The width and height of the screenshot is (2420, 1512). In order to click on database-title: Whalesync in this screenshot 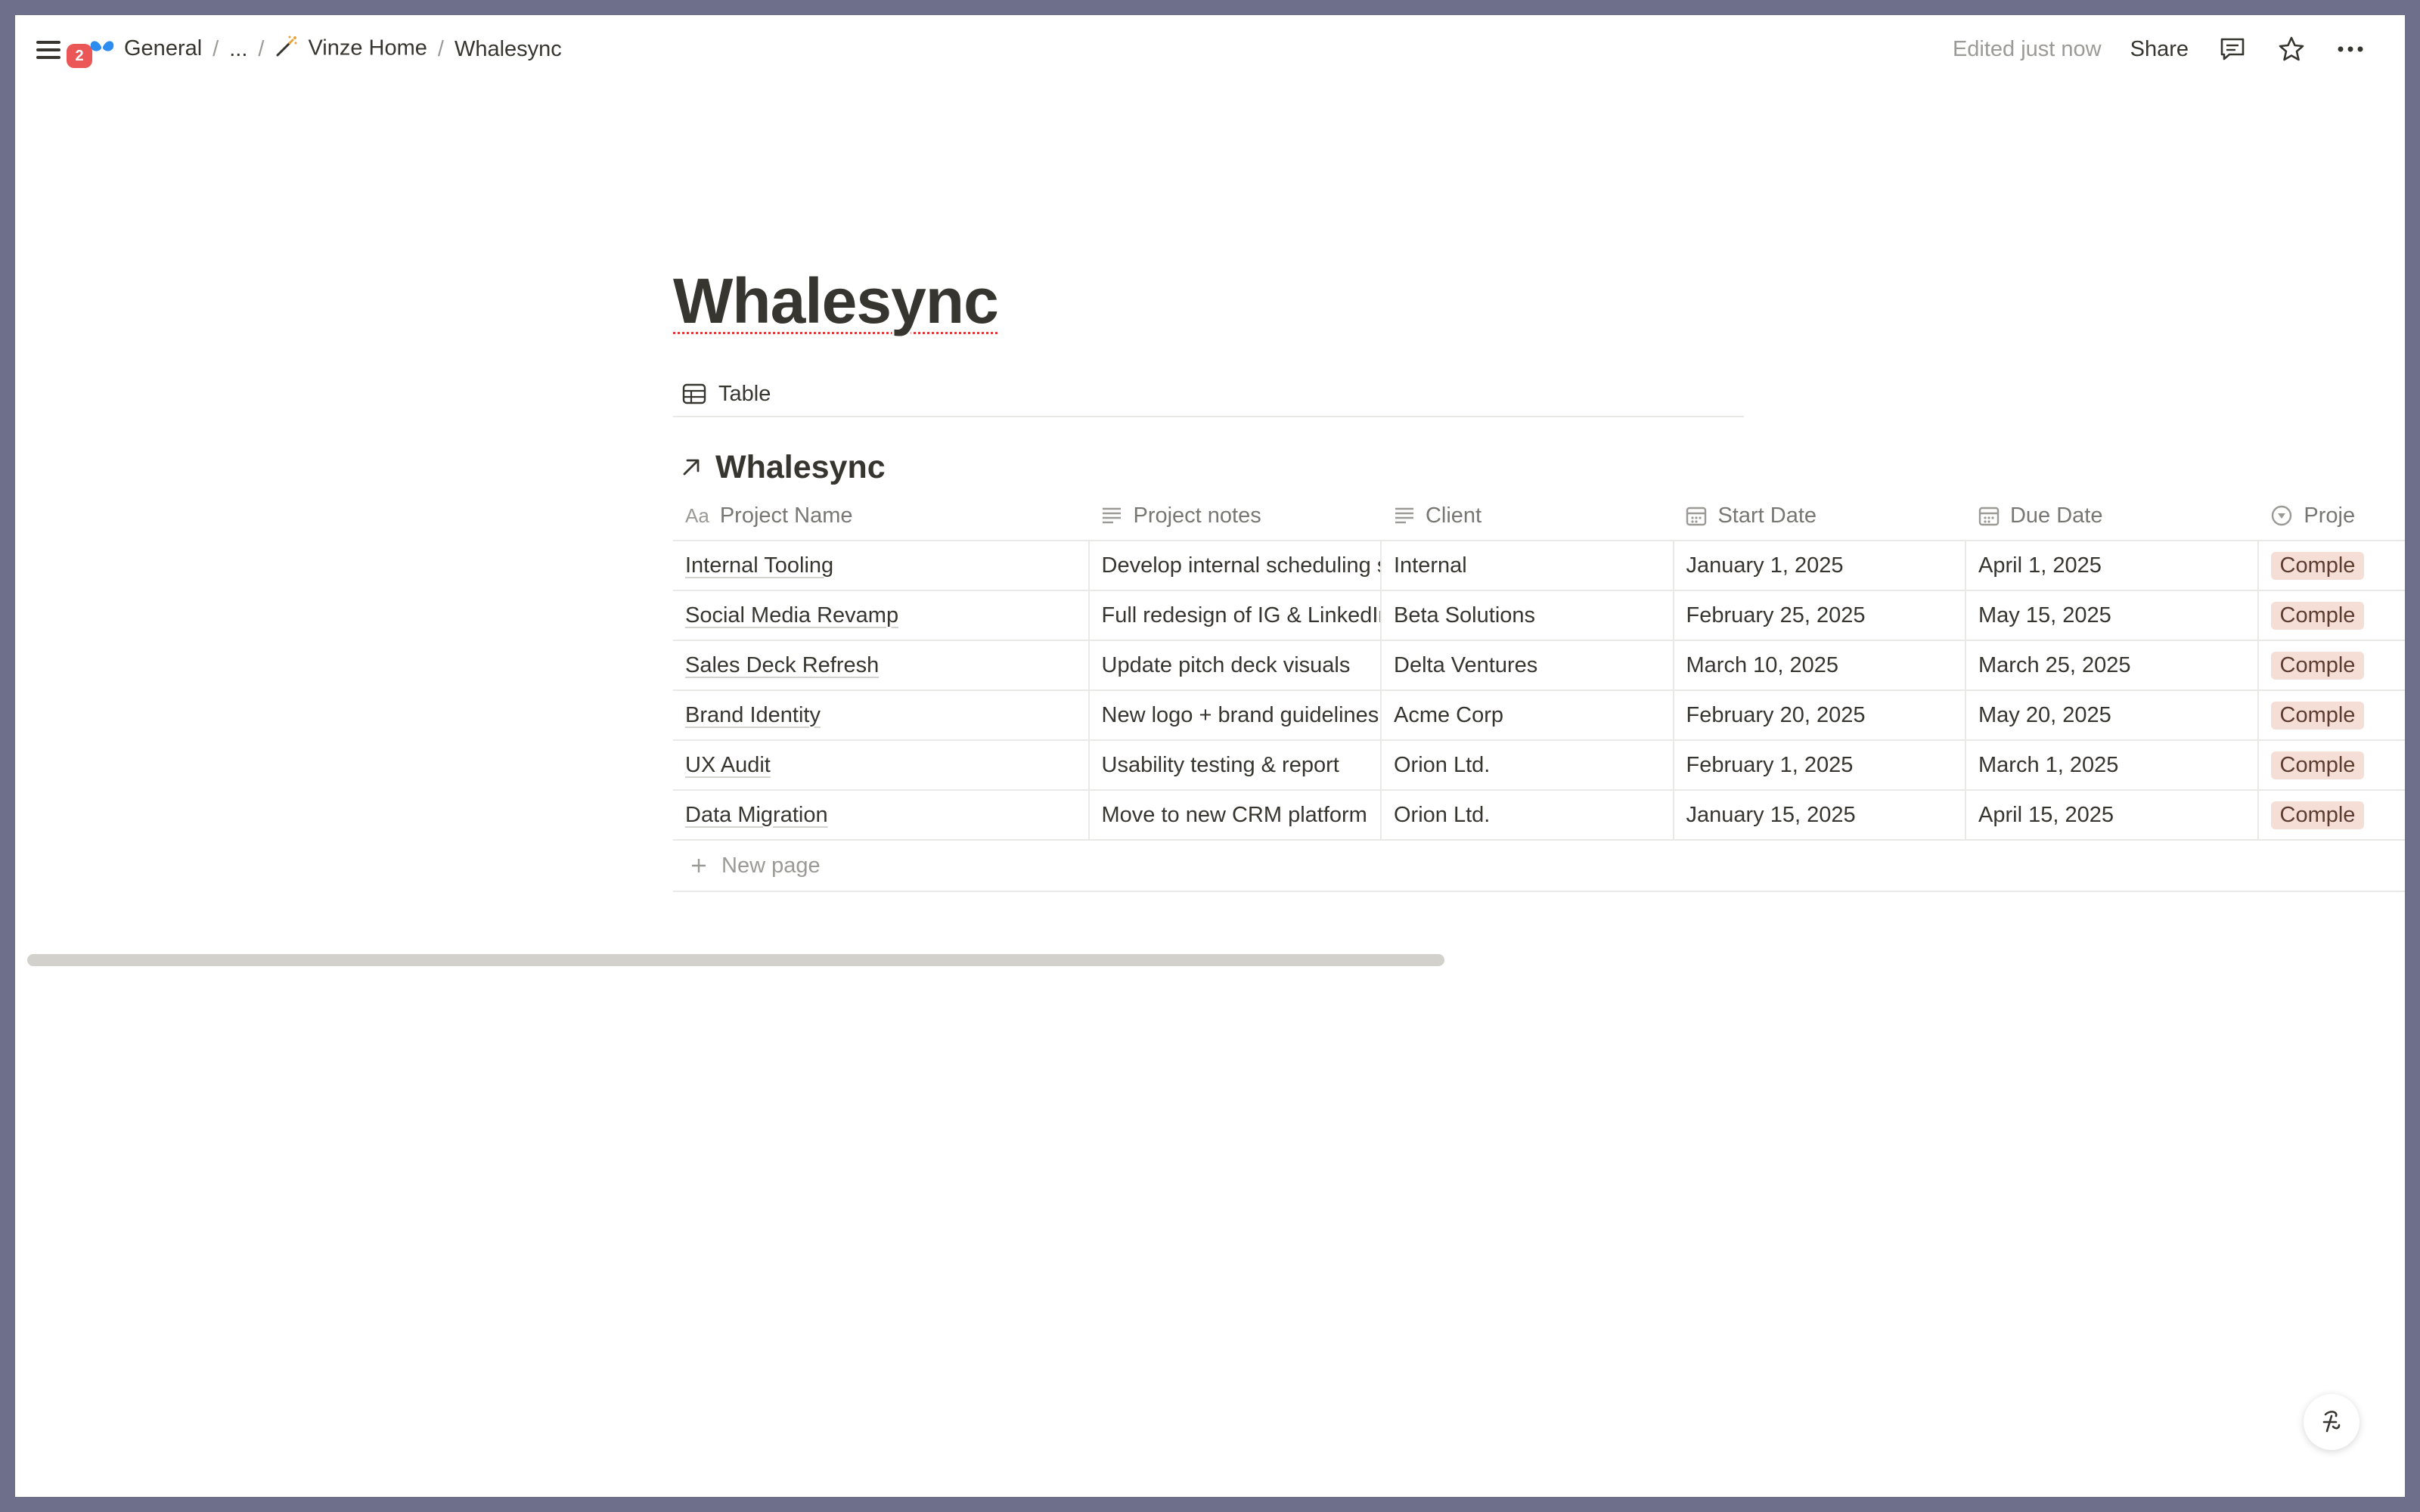, I will do `click(783, 468)`.